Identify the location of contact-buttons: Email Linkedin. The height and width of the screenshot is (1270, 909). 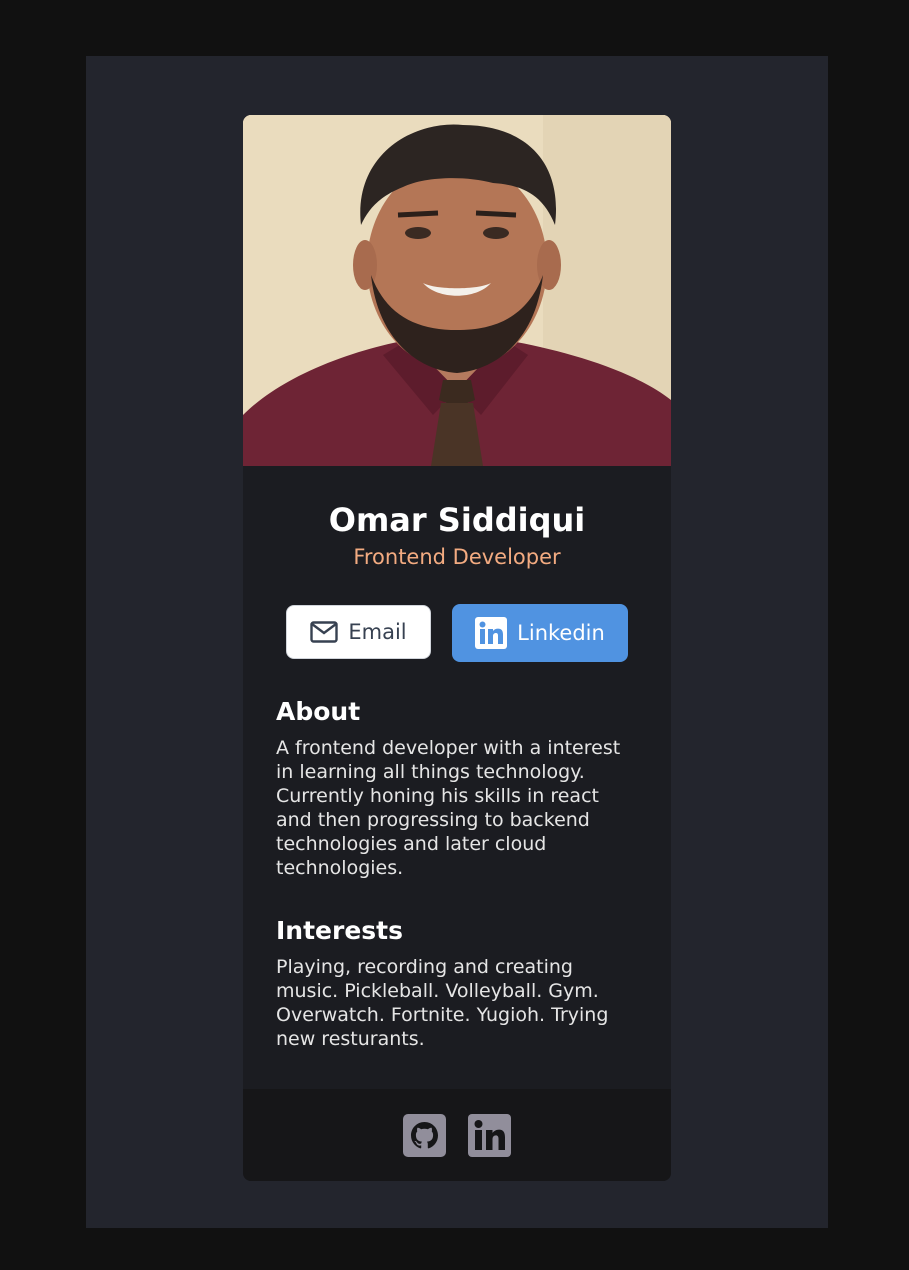
(457, 633).